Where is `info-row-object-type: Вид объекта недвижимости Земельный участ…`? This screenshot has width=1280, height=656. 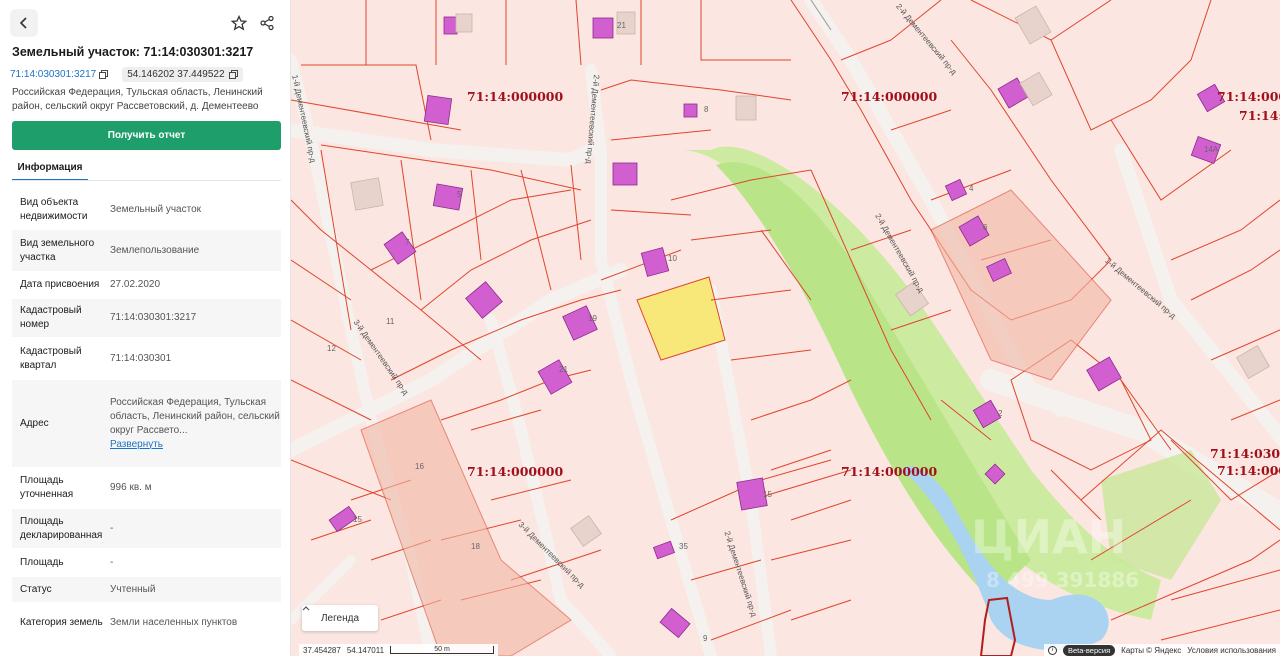
info-row-object-type: Вид объекта недвижимости Земельный участ… is located at coordinates (146, 210).